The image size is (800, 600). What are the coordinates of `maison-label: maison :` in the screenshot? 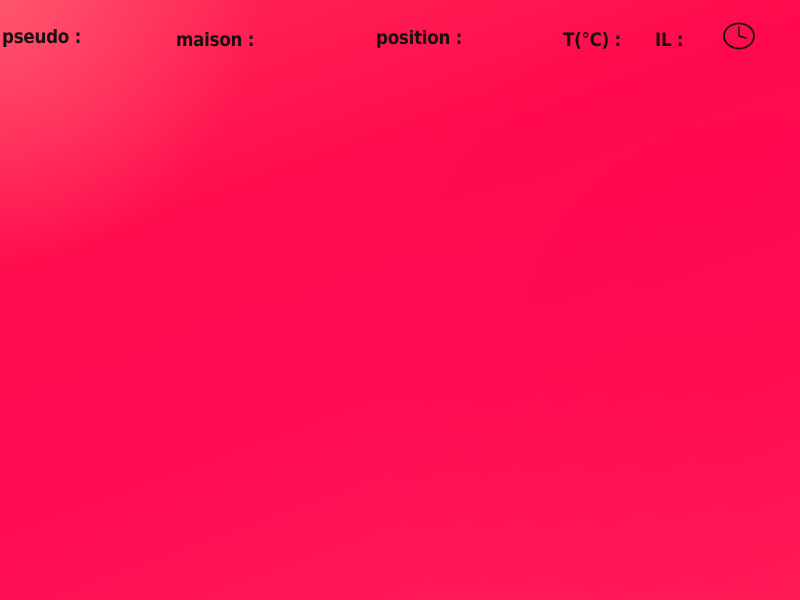 It's located at (215, 40).